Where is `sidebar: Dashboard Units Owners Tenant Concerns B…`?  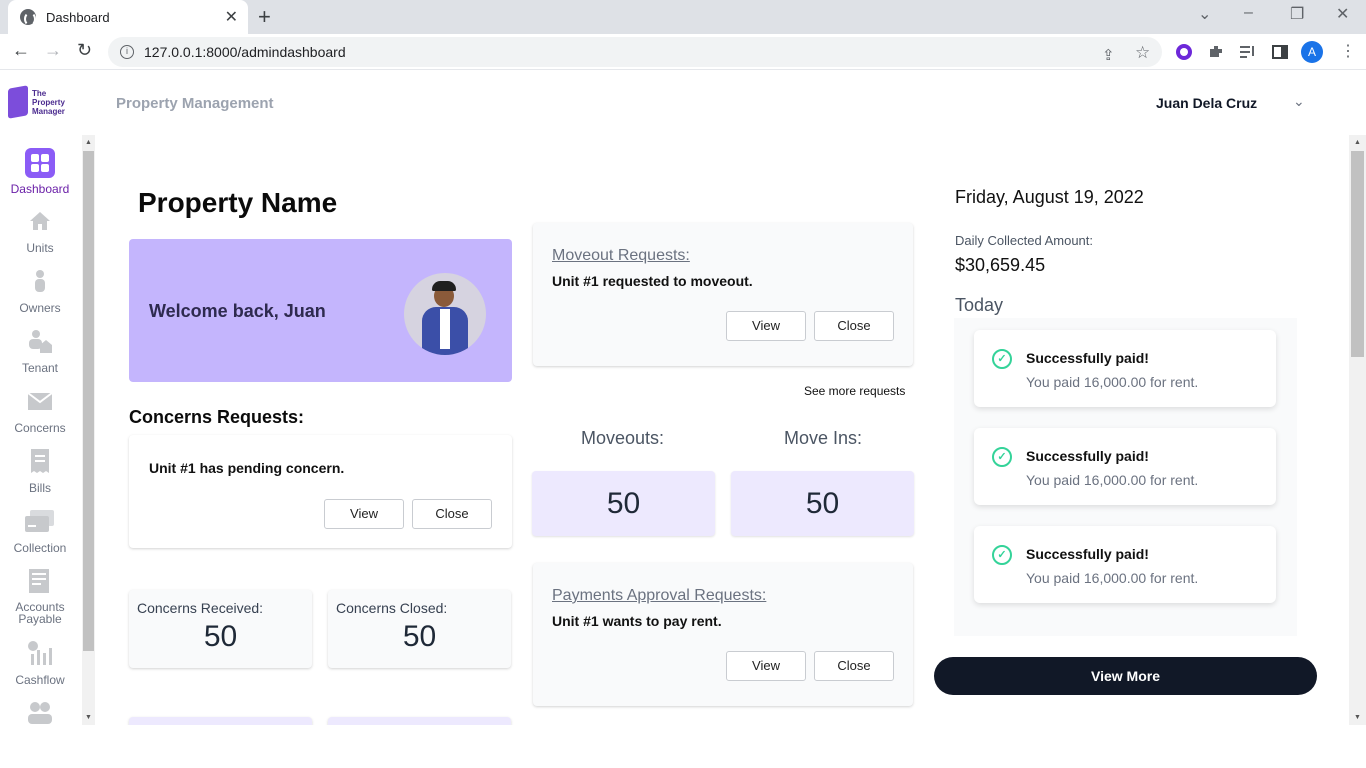 sidebar: Dashboard Units Owners Tenant Concerns B… is located at coordinates (40, 430).